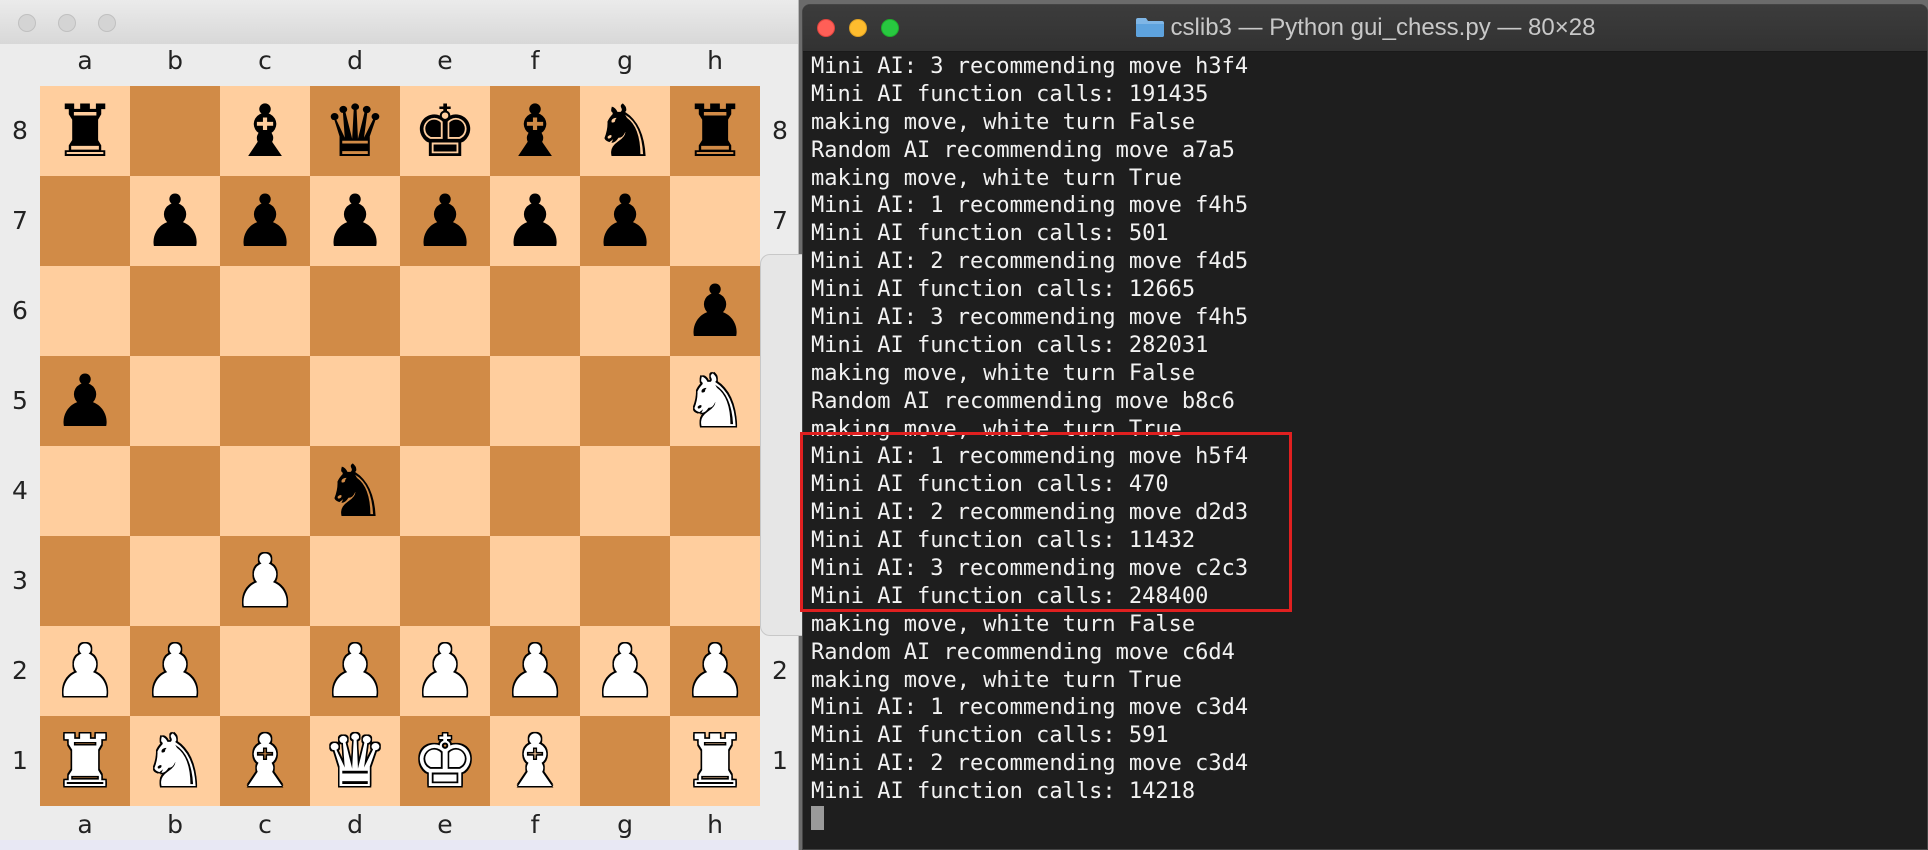  What do you see at coordinates (625, 401) in the screenshot?
I see `square-g5` at bounding box center [625, 401].